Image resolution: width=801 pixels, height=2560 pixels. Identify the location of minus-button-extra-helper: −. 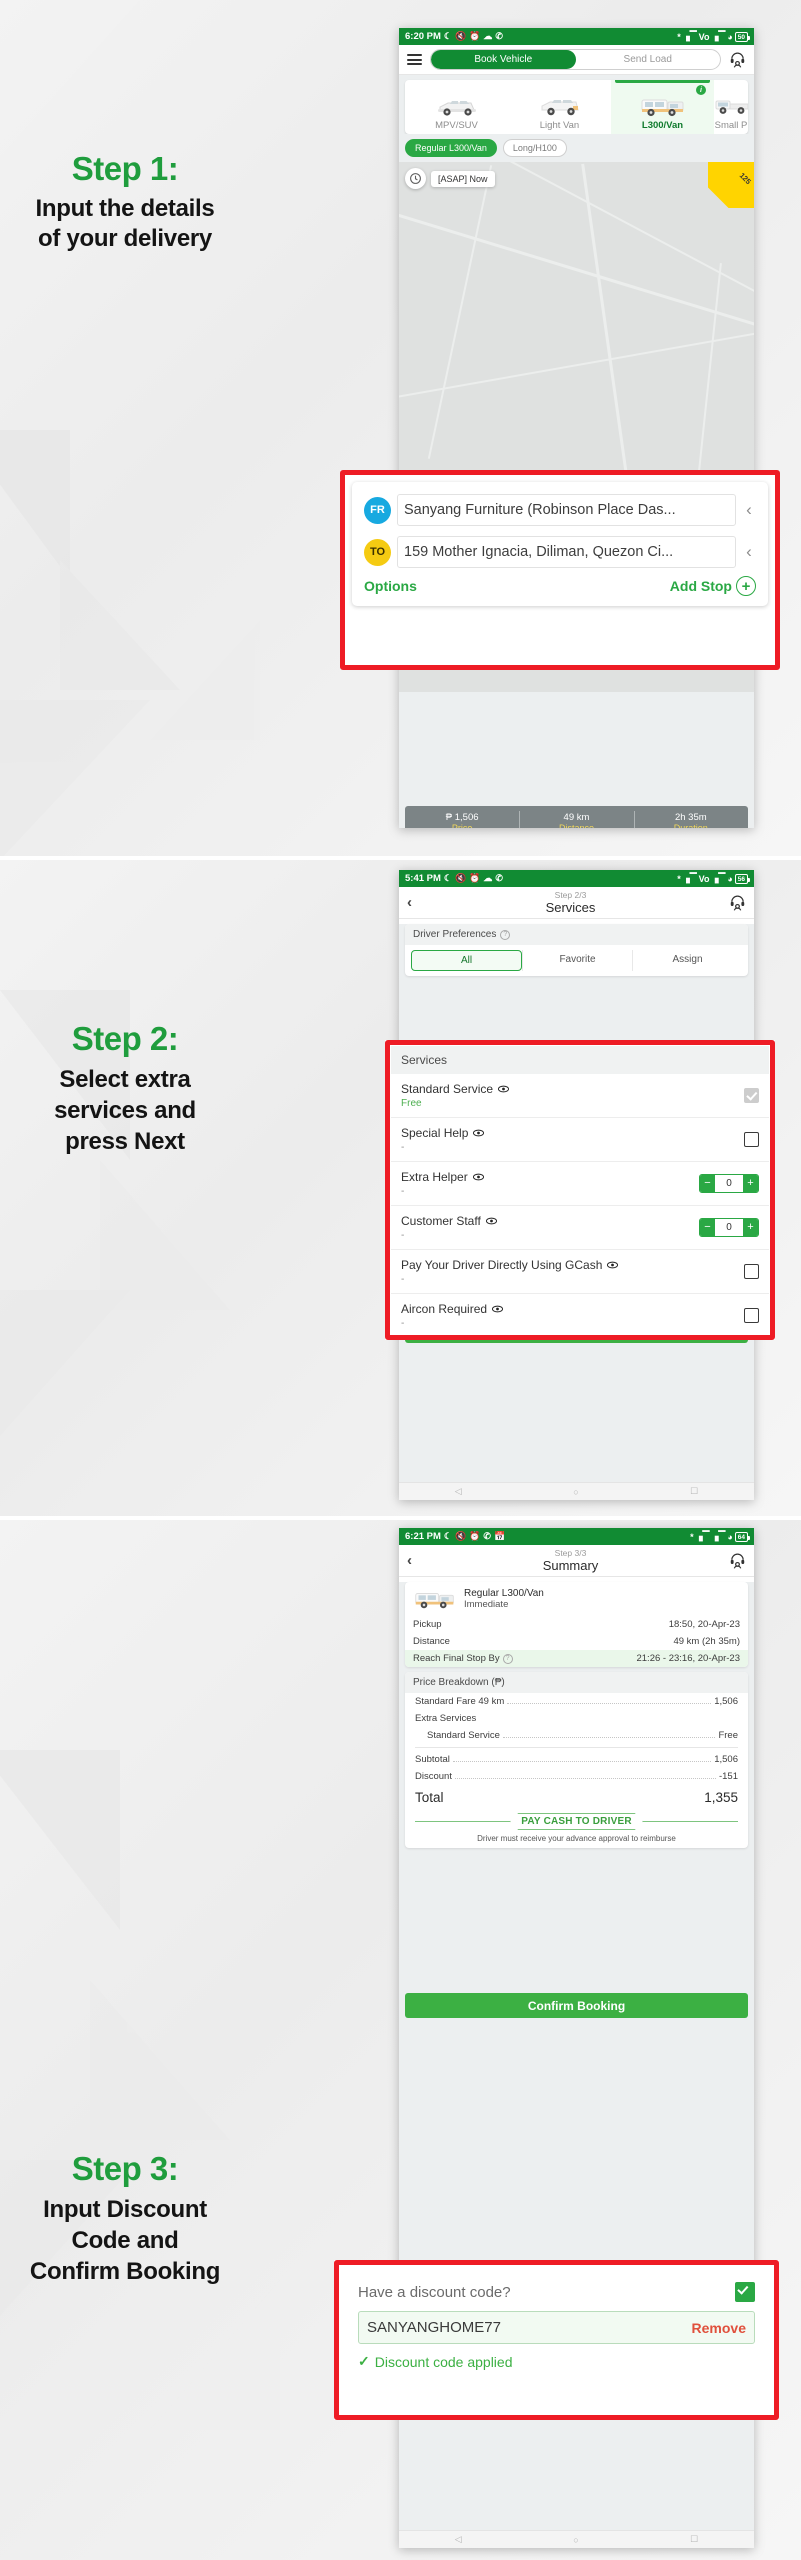
(707, 1183).